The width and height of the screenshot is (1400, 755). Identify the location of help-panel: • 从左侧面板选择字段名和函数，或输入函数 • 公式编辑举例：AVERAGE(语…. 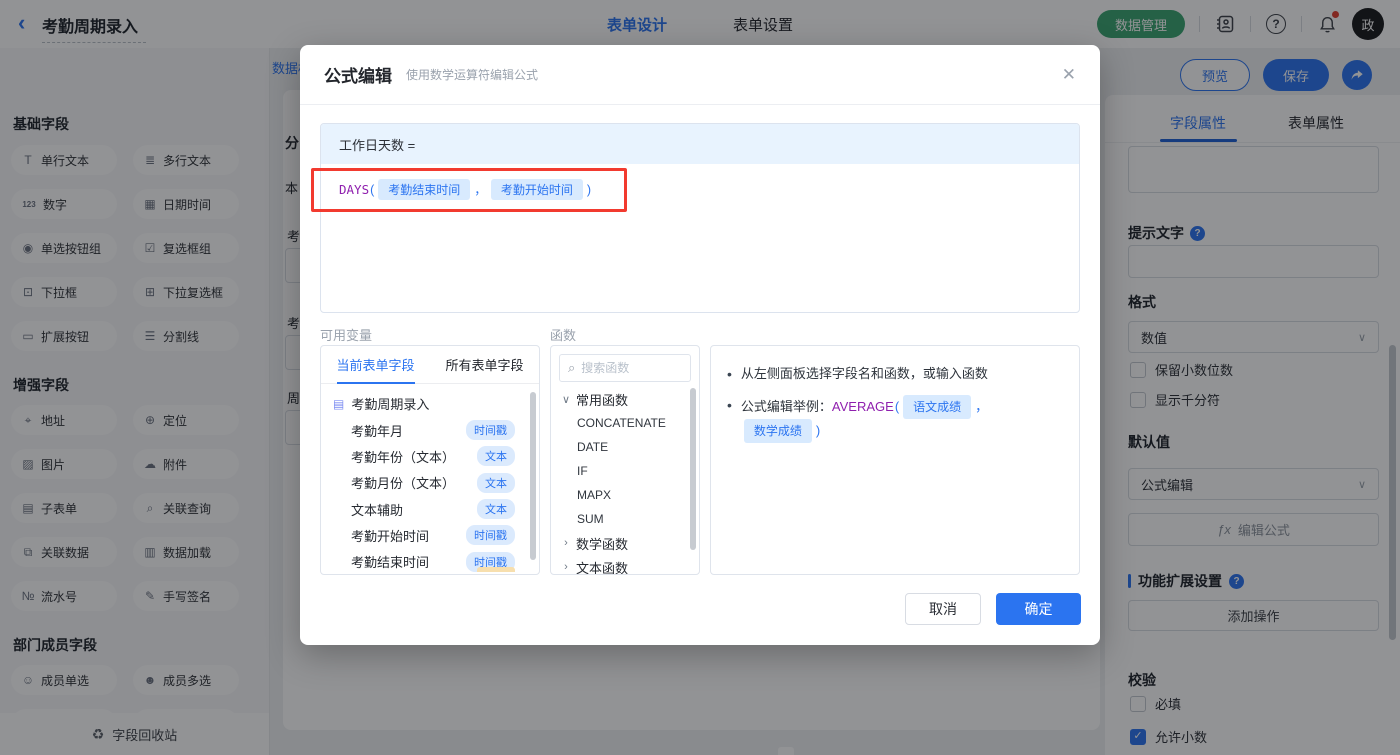
(895, 460).